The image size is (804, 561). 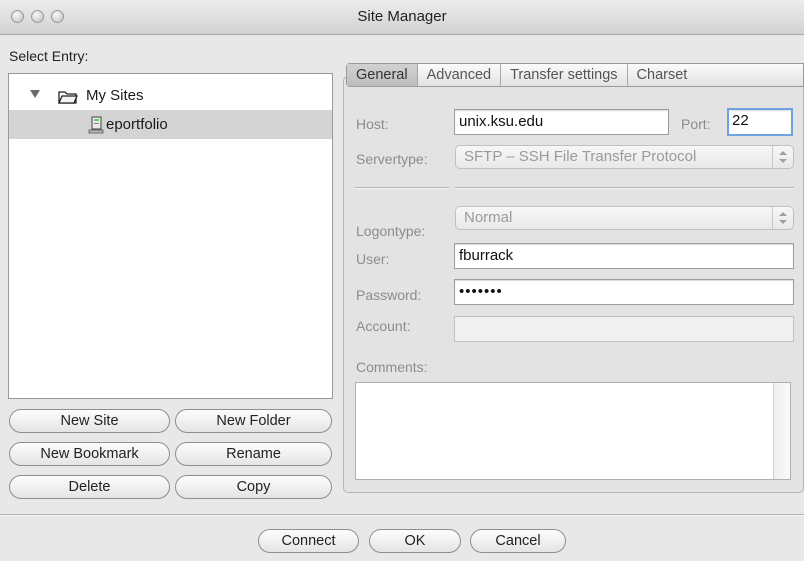 I want to click on copy-button: Copy, so click(x=253, y=487).